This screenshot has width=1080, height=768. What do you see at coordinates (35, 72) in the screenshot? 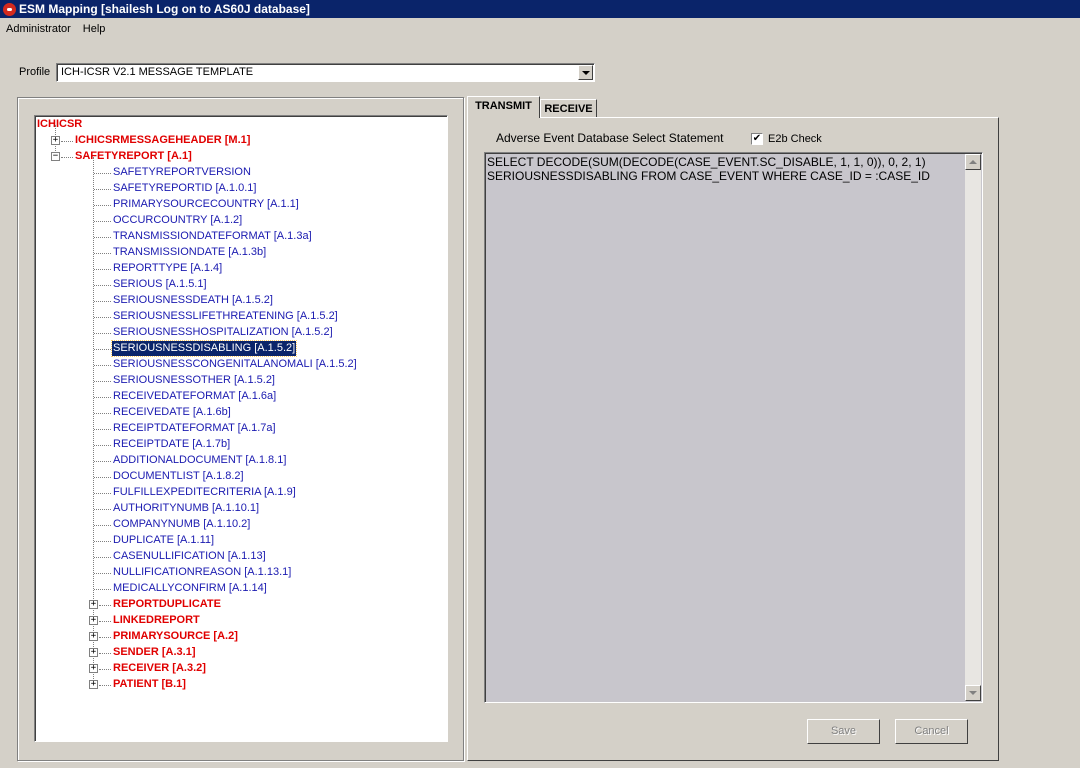
I see `profile-label: Profile` at bounding box center [35, 72].